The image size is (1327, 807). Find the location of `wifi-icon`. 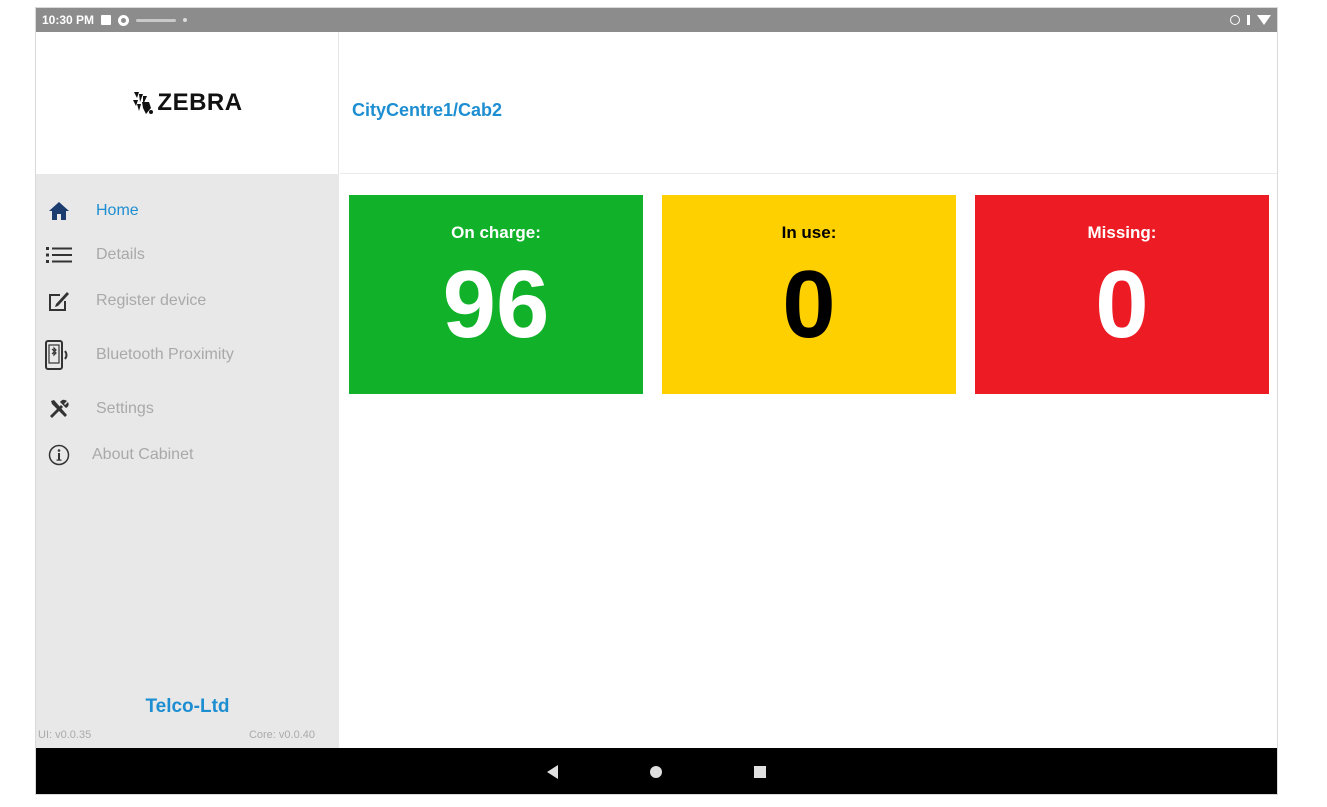

wifi-icon is located at coordinates (1264, 20).